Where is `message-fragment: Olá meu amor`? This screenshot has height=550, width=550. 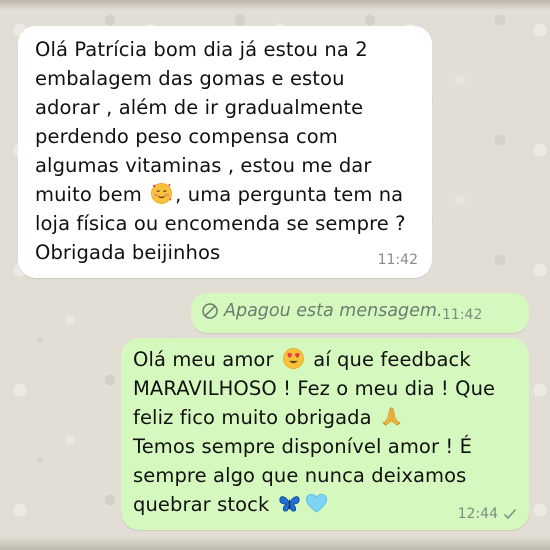
message-fragment: Olá meu amor is located at coordinates (203, 359).